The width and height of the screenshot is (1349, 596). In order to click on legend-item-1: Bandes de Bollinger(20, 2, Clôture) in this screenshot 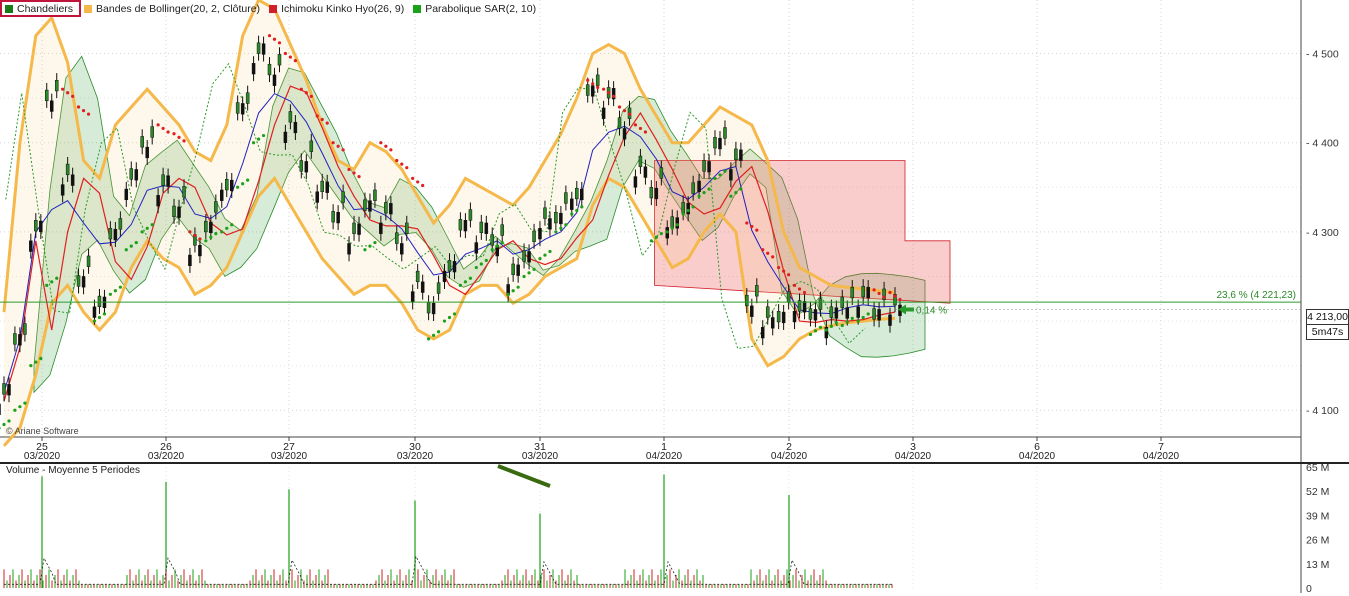, I will do `click(173, 8)`.